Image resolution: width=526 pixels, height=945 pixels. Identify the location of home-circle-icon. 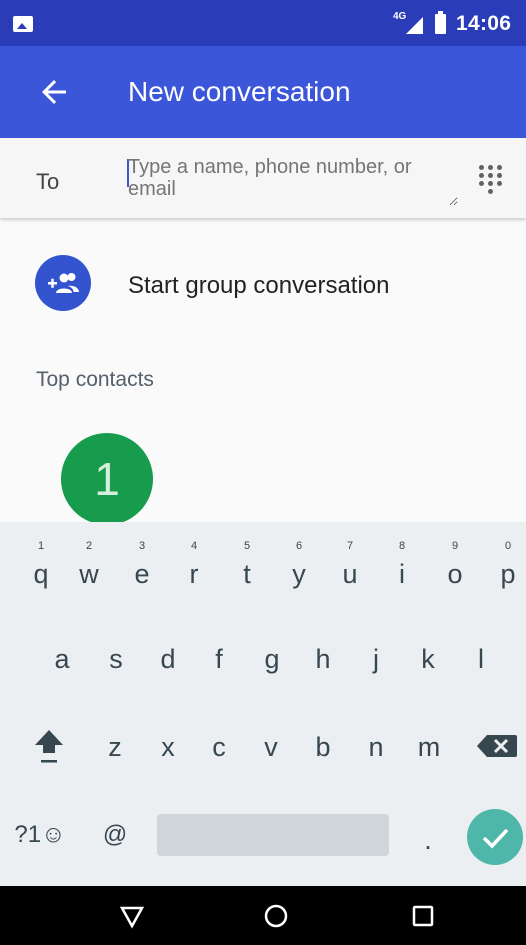
(276, 916).